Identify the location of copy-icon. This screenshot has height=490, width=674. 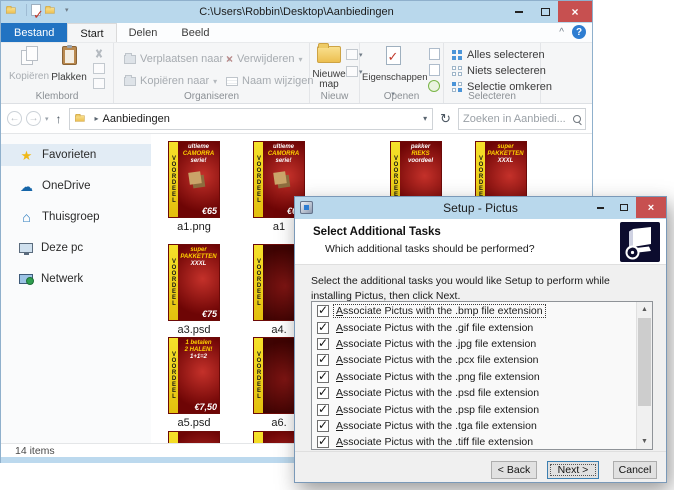
(29, 55).